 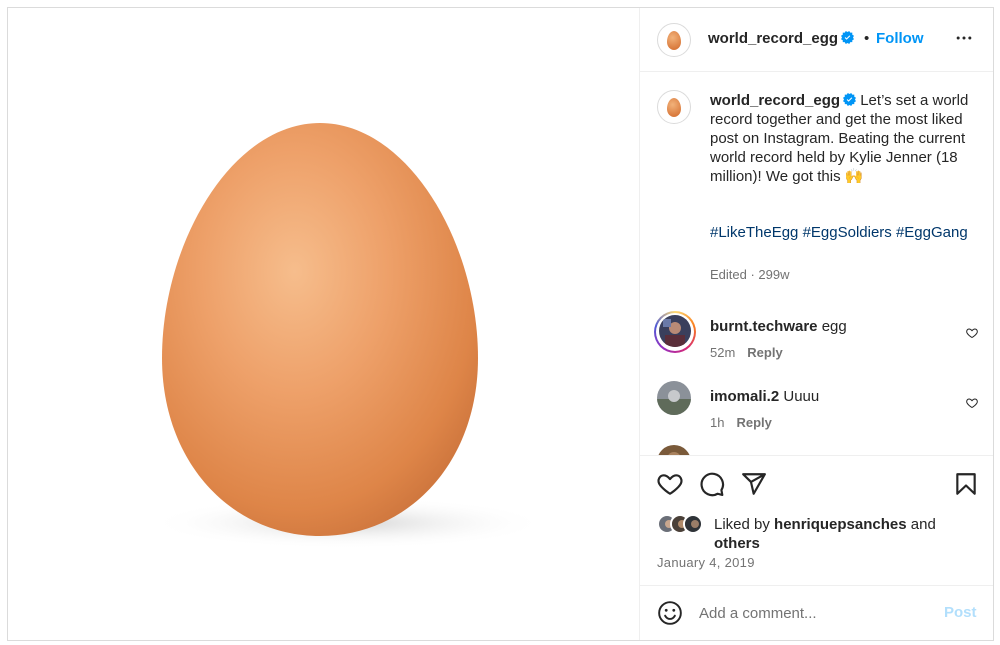 What do you see at coordinates (750, 274) in the screenshot?
I see `caption-edited-time: Edited · 299w` at bounding box center [750, 274].